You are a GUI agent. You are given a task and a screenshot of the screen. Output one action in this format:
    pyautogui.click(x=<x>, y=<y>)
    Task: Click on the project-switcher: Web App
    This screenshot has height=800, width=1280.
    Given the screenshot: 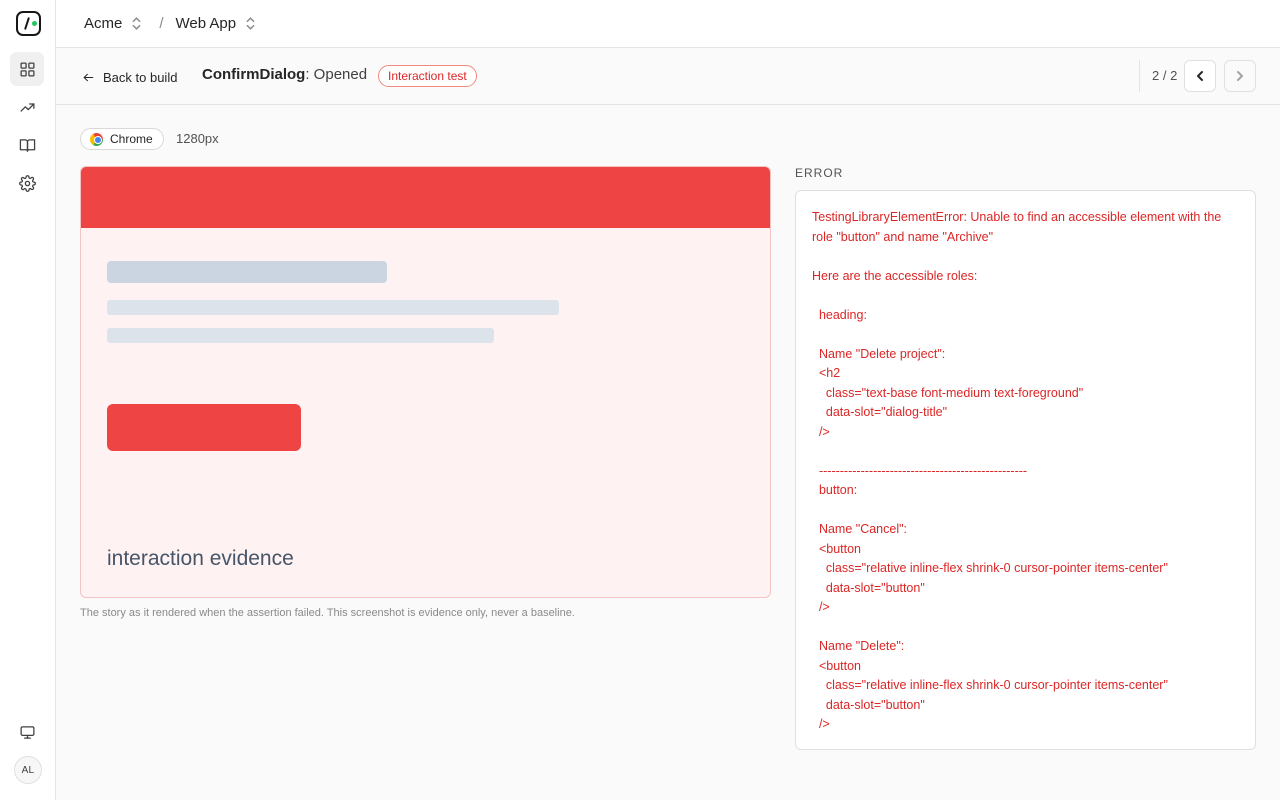 What is the action you would take?
    pyautogui.click(x=216, y=23)
    